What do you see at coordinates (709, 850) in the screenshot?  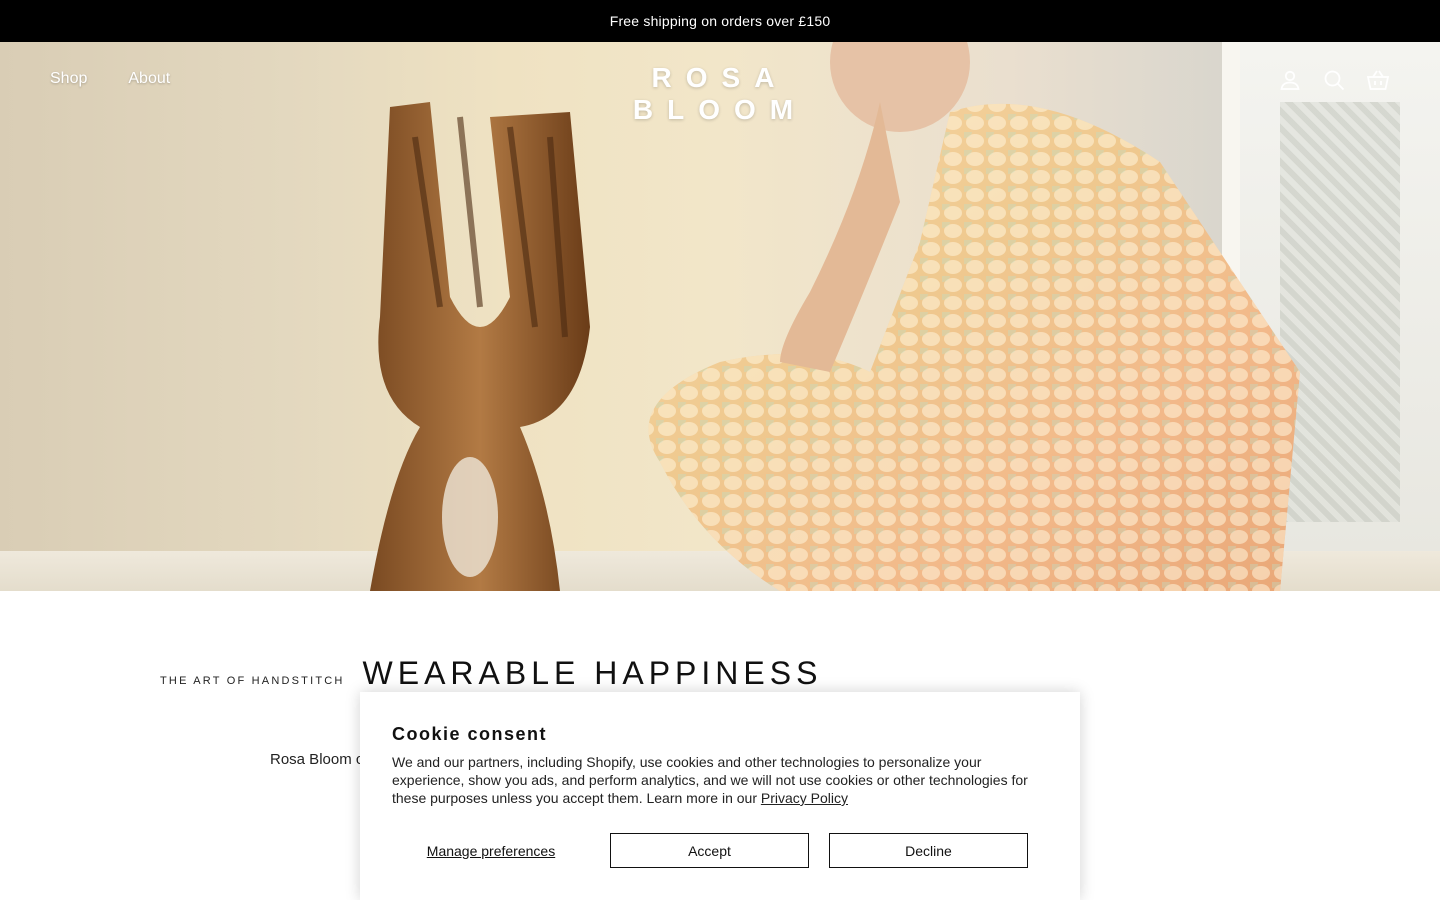 I see `accept-button: Accept` at bounding box center [709, 850].